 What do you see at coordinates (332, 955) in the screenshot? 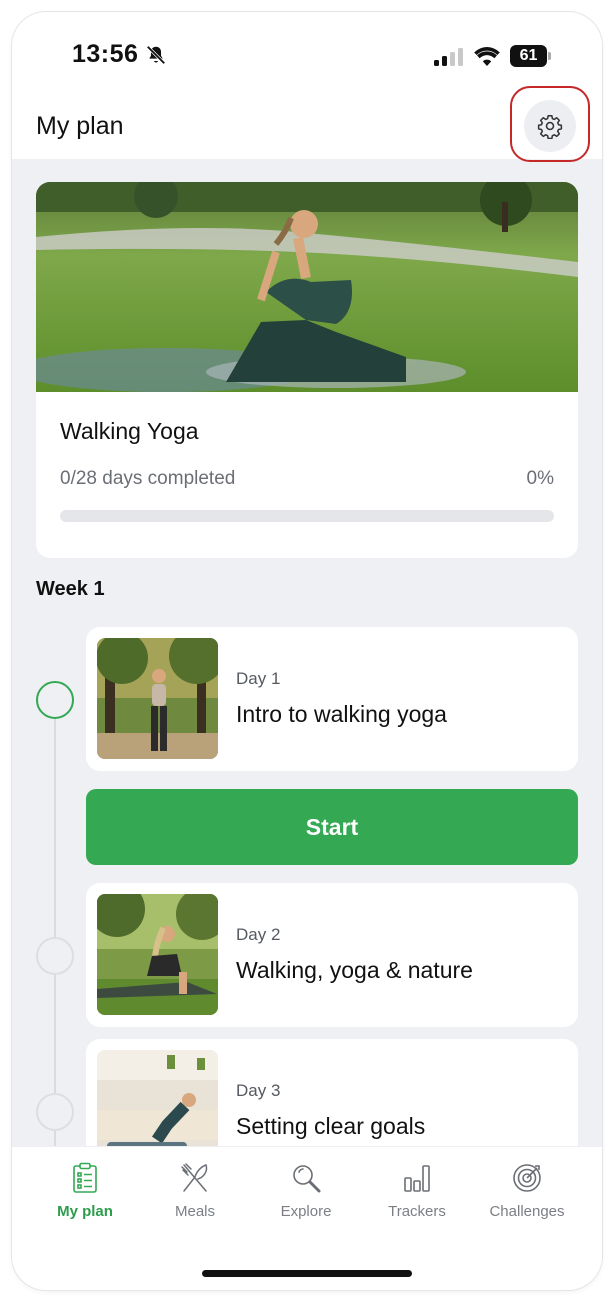
I see `day-card-2: Day 2 Walking, yoga & nature` at bounding box center [332, 955].